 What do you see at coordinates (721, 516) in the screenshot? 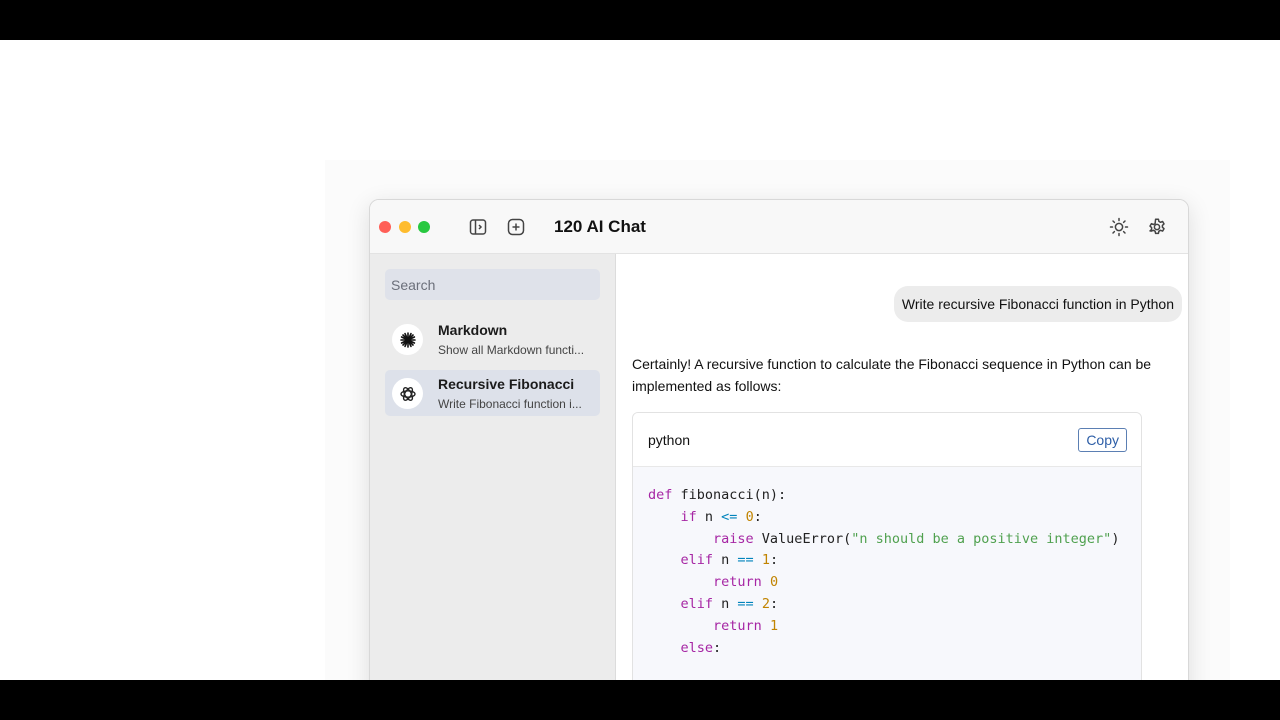
I see `code-line: if n <= 0:` at bounding box center [721, 516].